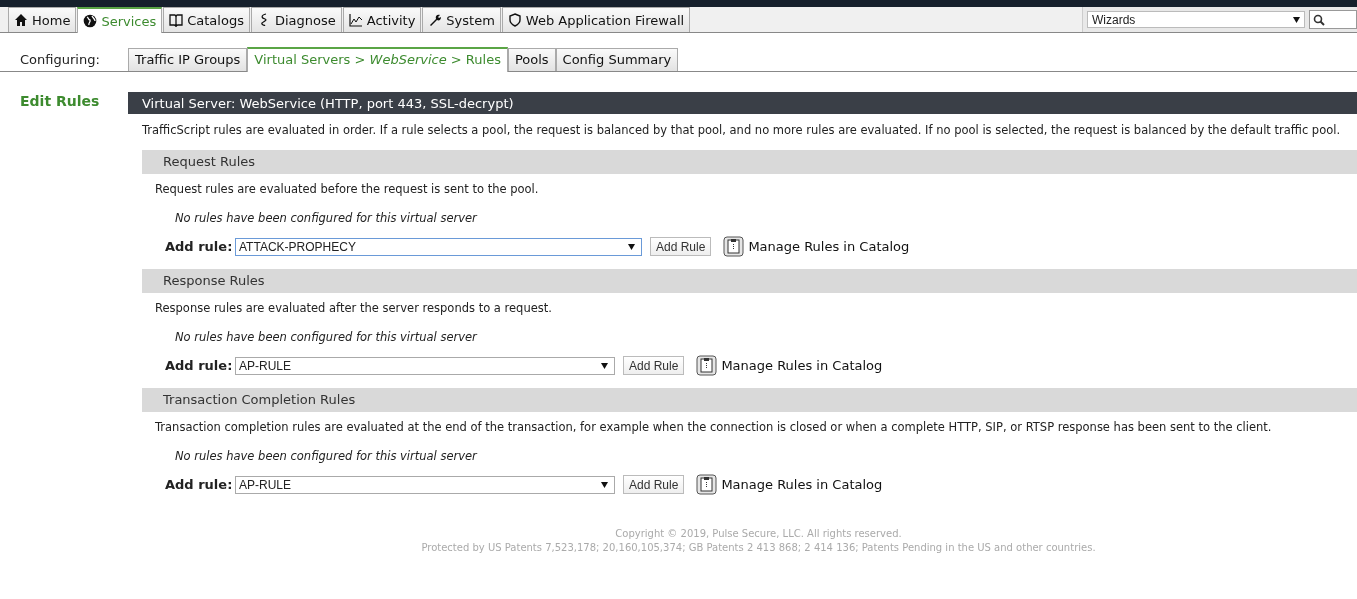  I want to click on config-tab: Virtual Servers > WebService > Rules, so click(377, 59).